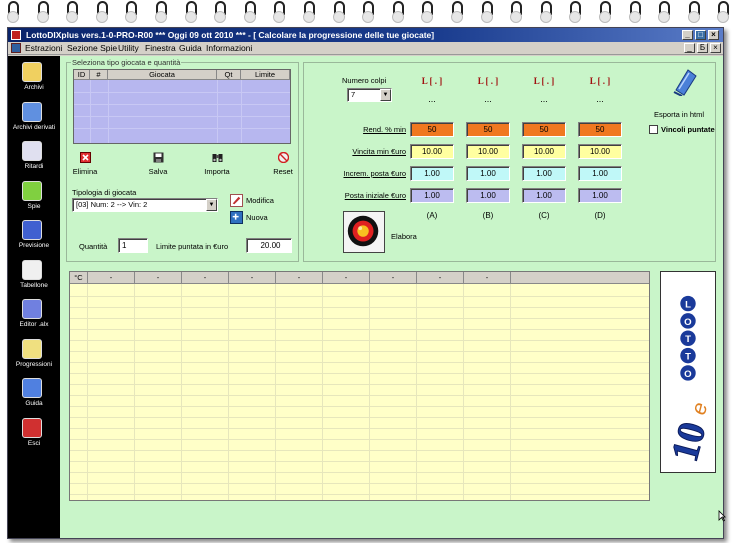  What do you see at coordinates (544, 173) in the screenshot?
I see `value-cell-2-2: 1.00` at bounding box center [544, 173].